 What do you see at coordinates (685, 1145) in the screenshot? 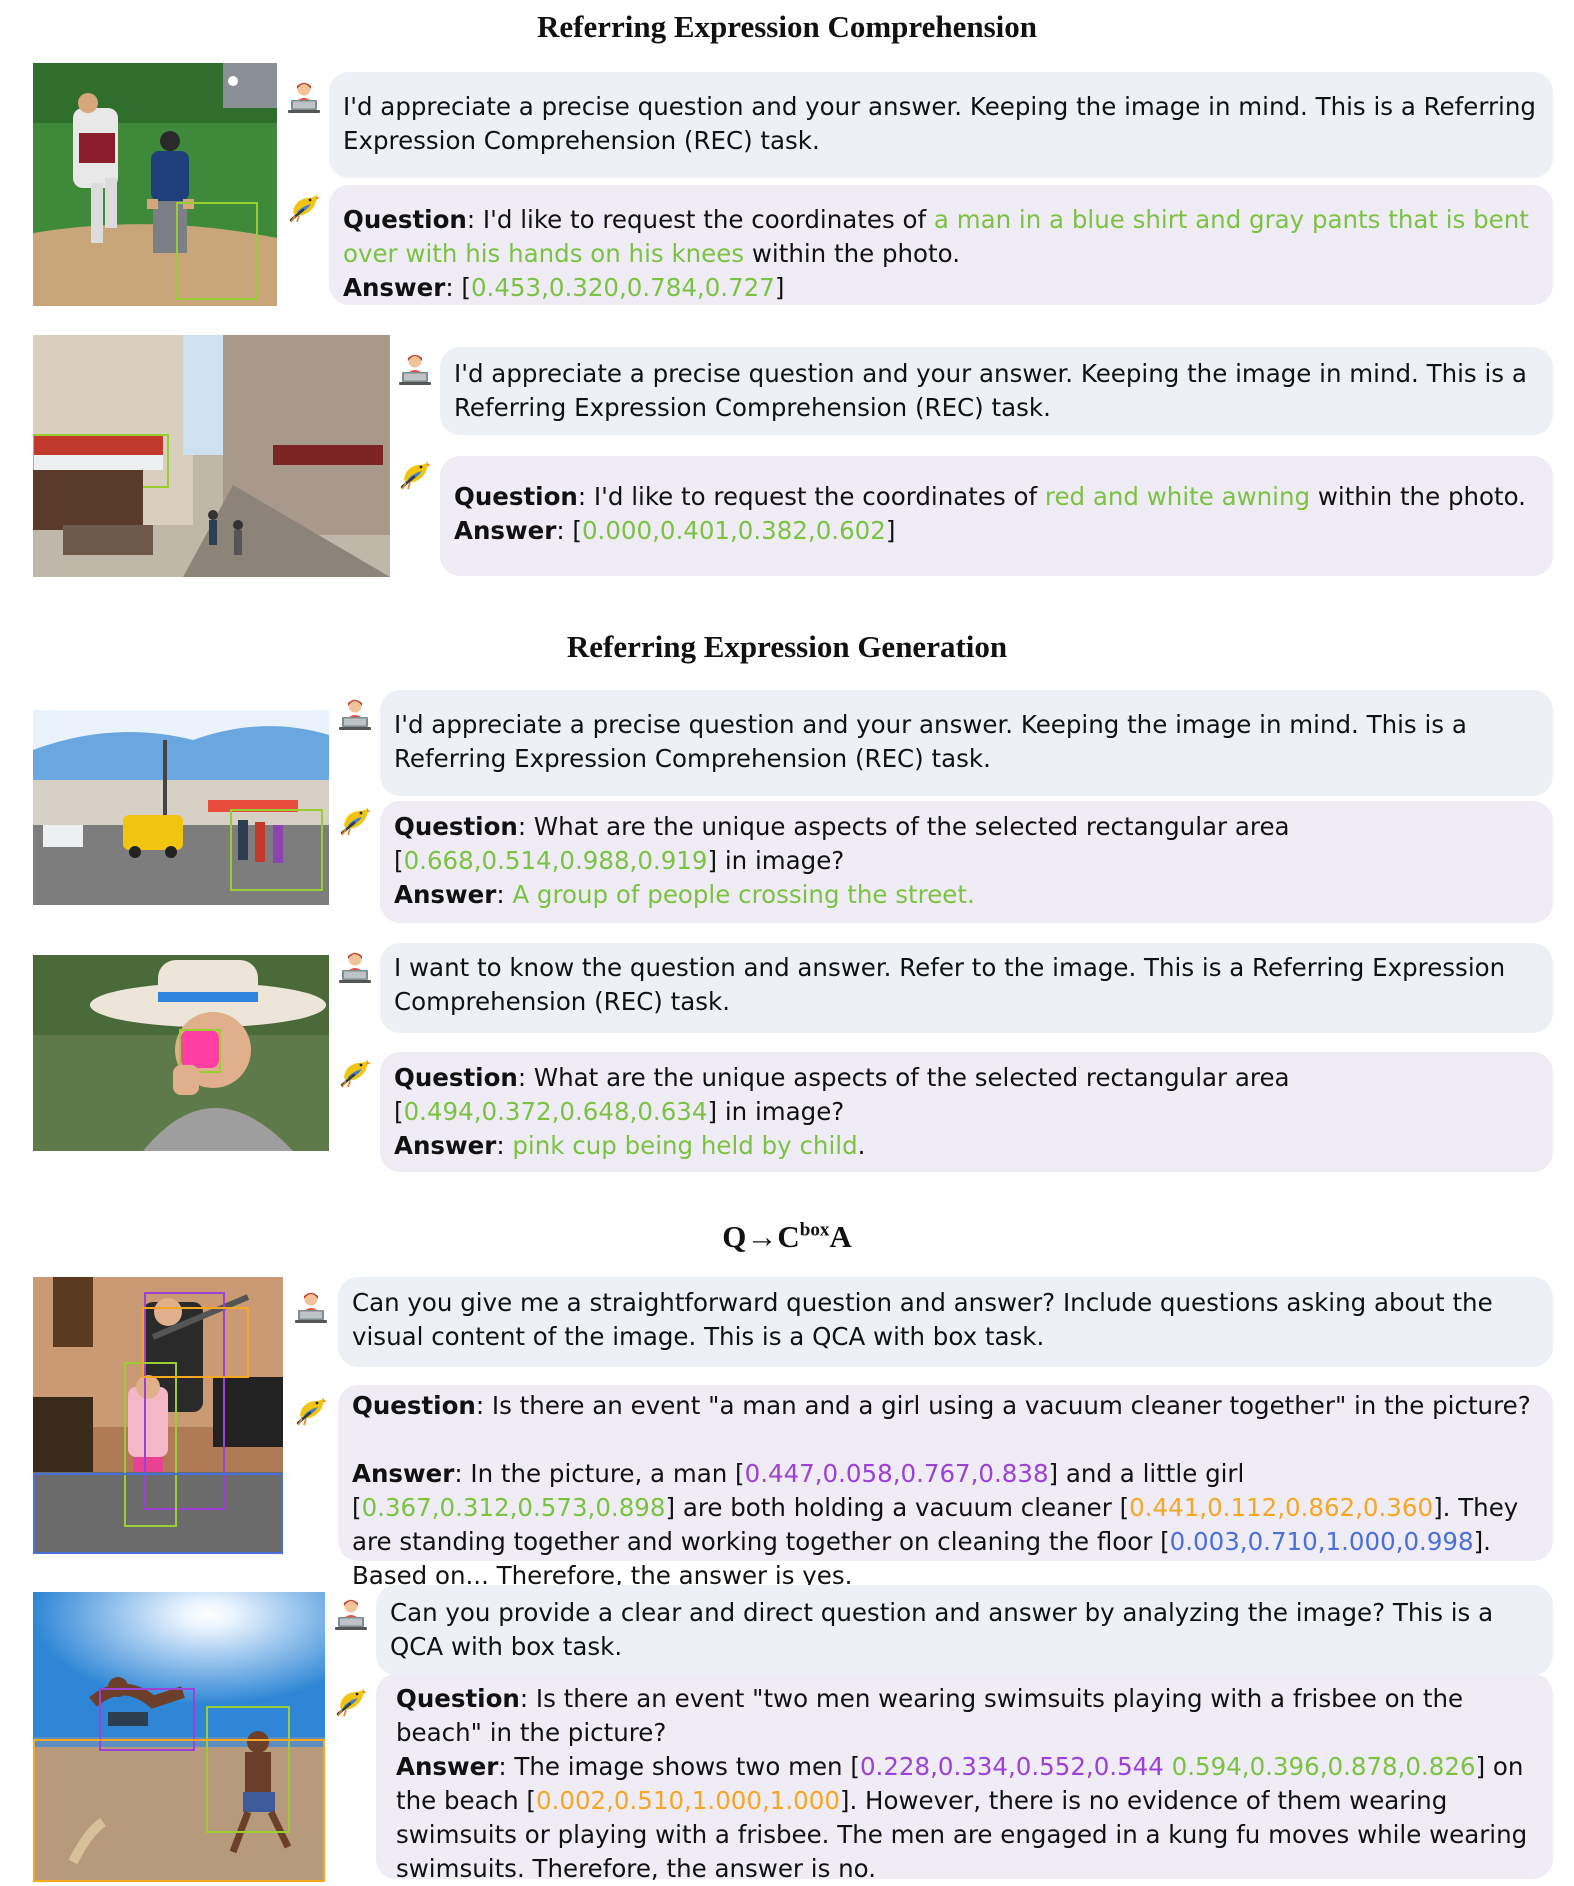
I see `generated-expression: pink cup being held by child` at bounding box center [685, 1145].